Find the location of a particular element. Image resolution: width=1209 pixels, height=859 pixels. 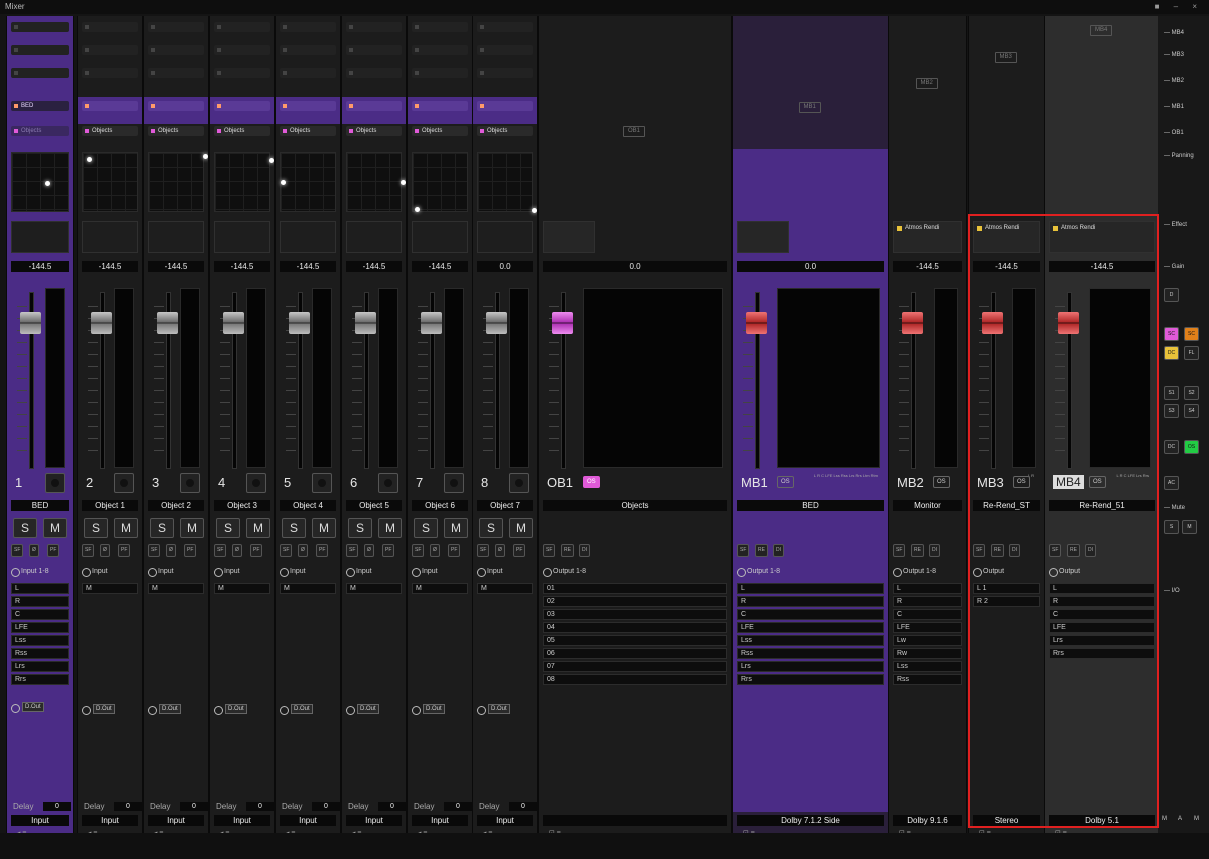

io-header: Output is located at coordinates (1064, 572).